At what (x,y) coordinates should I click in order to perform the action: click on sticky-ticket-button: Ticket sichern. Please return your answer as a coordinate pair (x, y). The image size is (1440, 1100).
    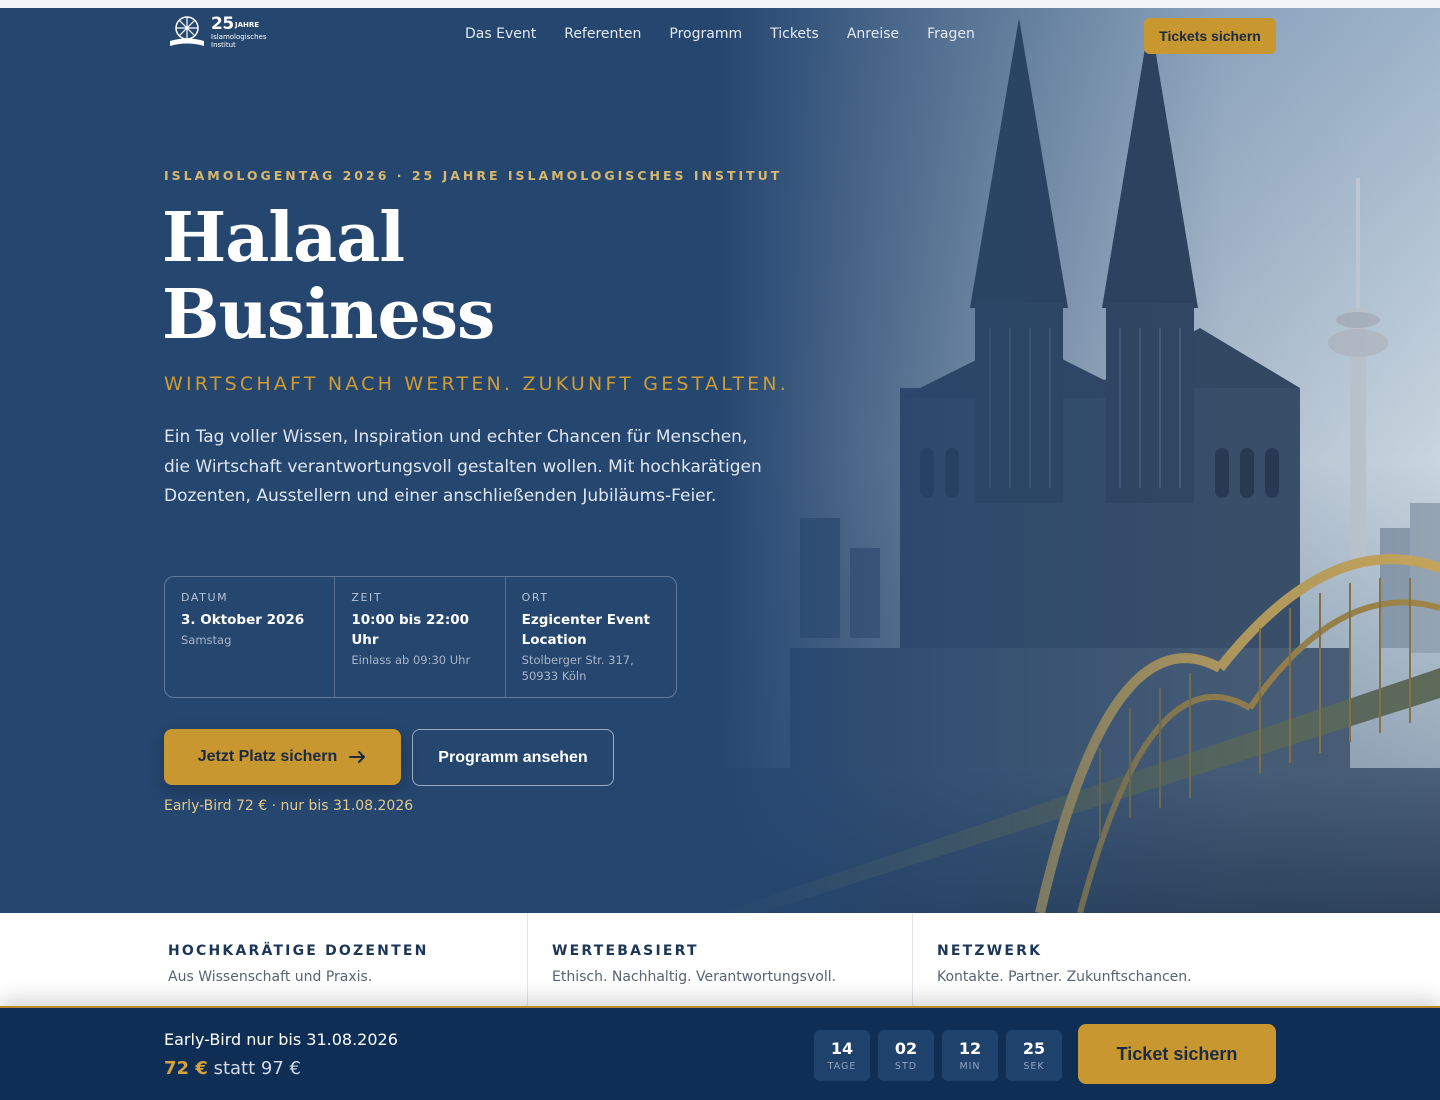
    Looking at the image, I should click on (1177, 1054).